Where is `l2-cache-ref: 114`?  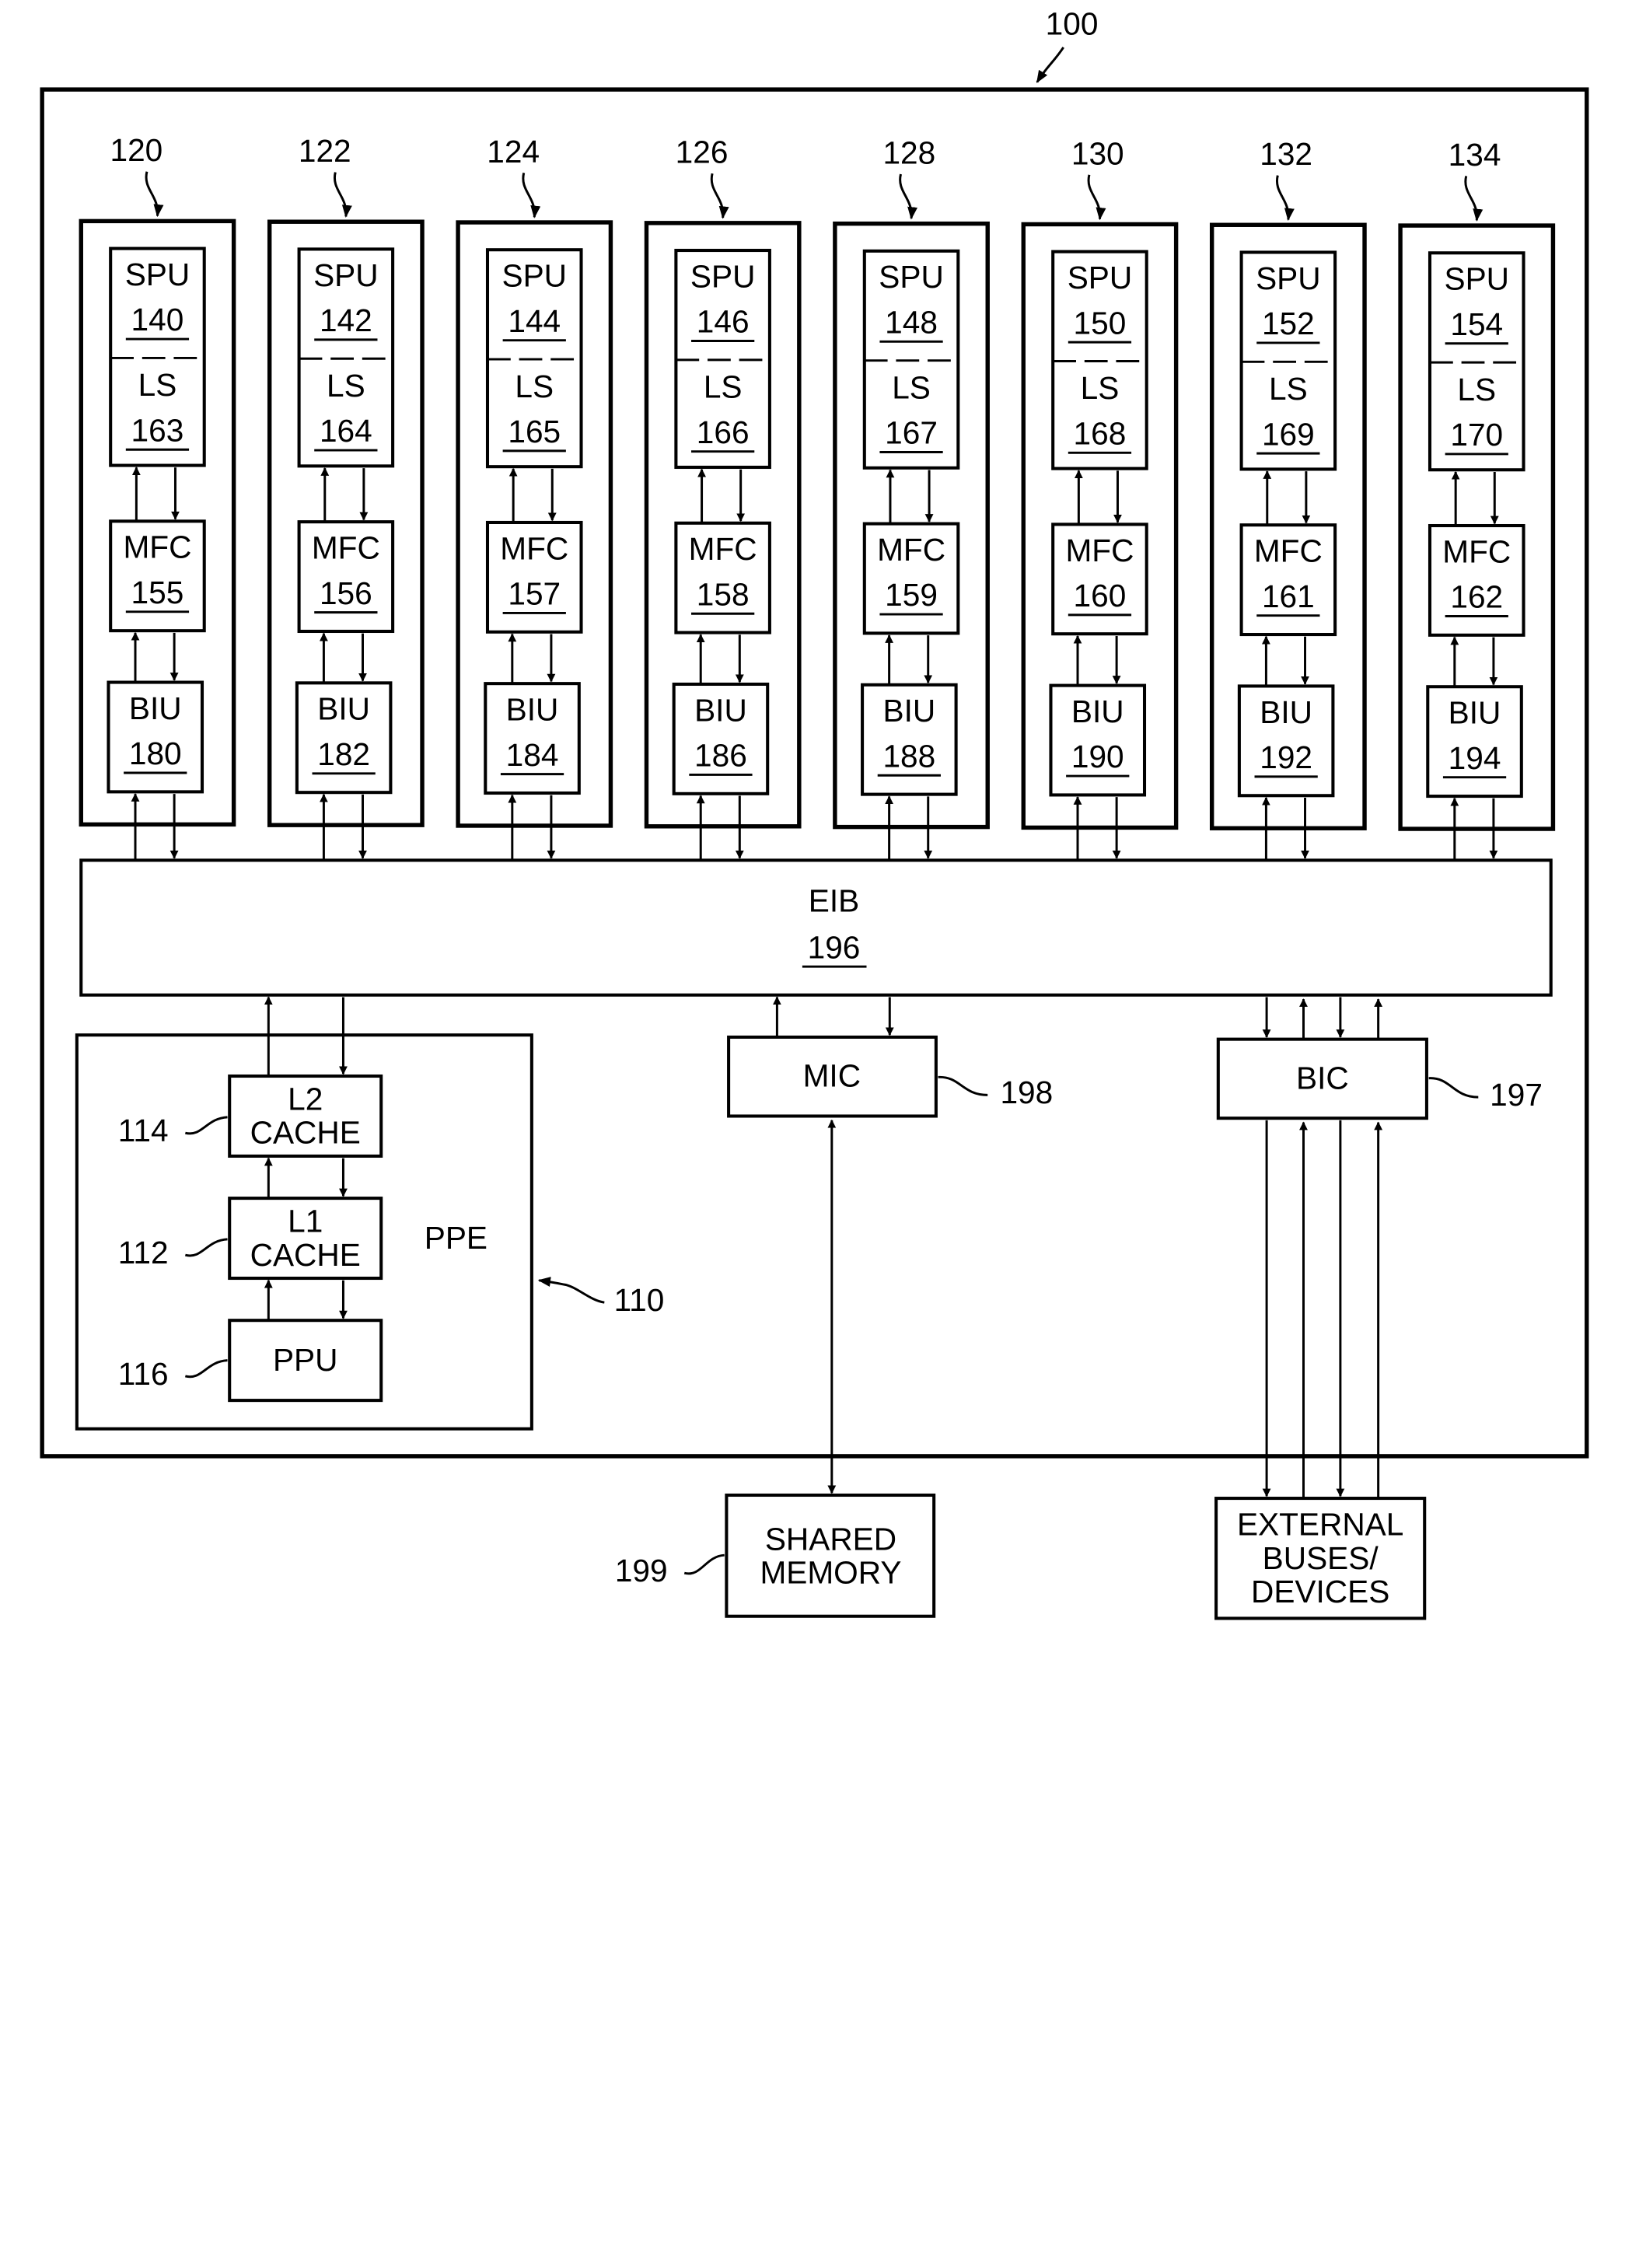 l2-cache-ref: 114 is located at coordinates (143, 1130).